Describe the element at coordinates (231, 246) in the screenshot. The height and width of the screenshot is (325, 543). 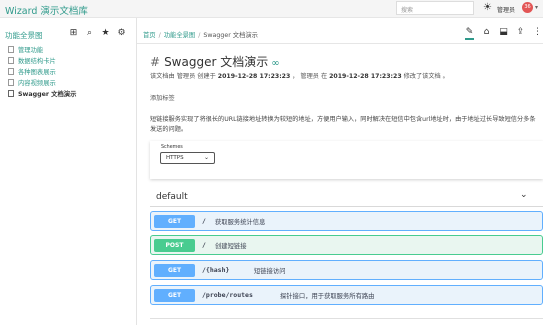
I see `operation-summary: 创建短链接` at that location.